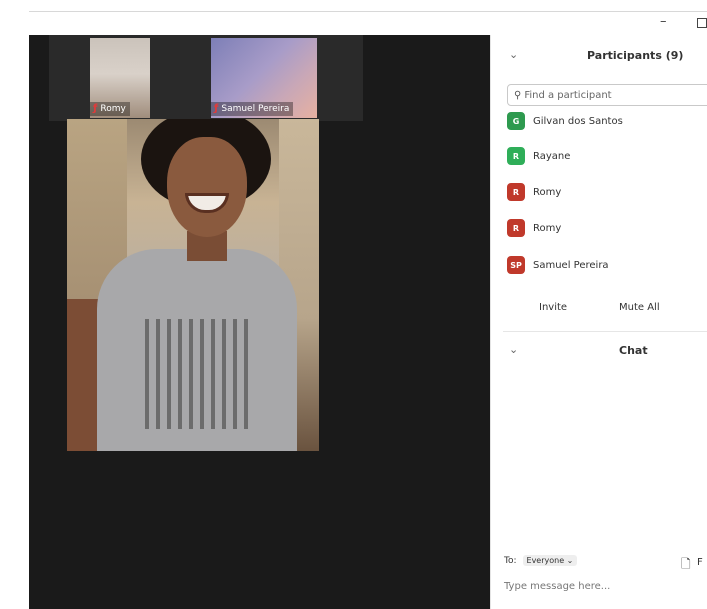 The width and height of the screenshot is (707, 609). I want to click on video-thumbnail-samuel: ƒ Samuel Pereira, so click(264, 78).